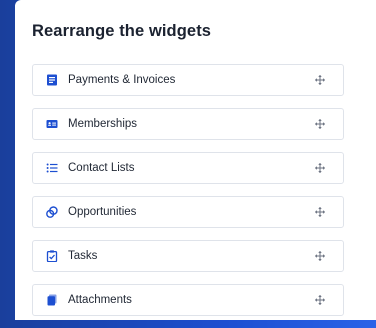  I want to click on panel-title: Rearrange the widgets, so click(122, 31).